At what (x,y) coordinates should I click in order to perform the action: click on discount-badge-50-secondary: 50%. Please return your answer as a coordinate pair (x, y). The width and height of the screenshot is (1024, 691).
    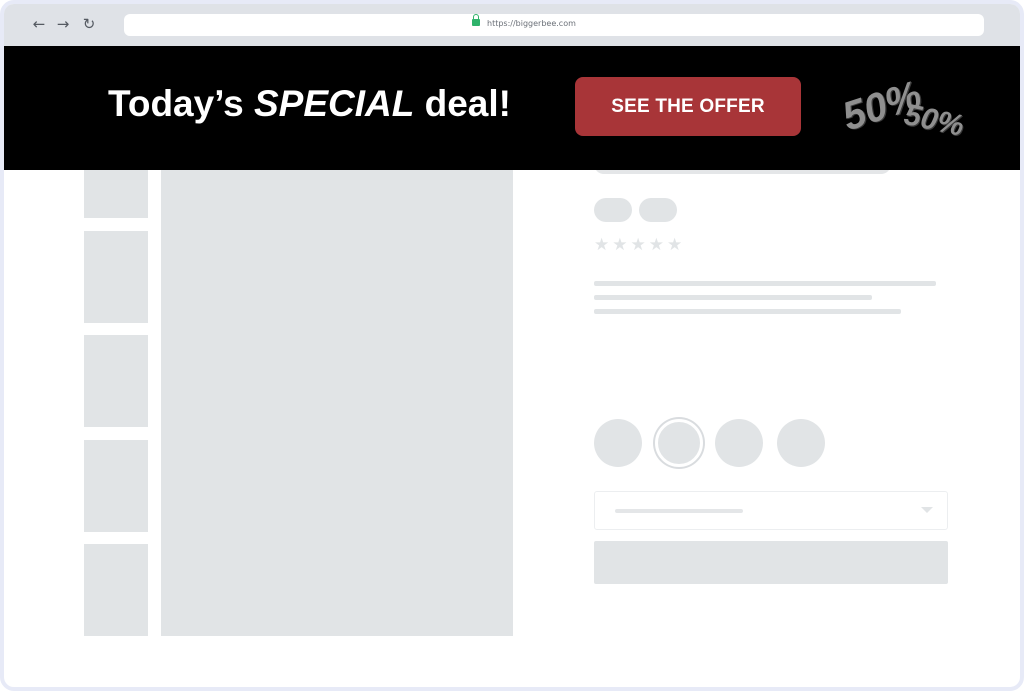
    Looking at the image, I should click on (934, 120).